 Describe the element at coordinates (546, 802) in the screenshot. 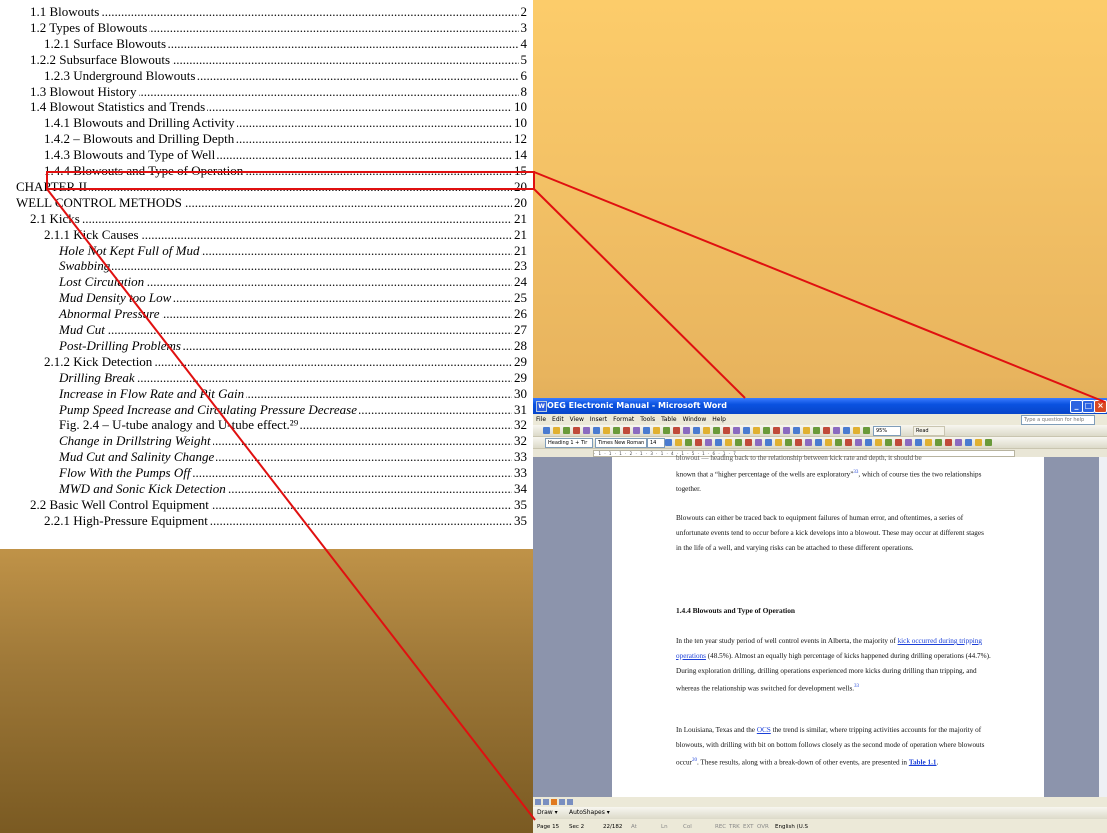

I see `web-view-icon` at that location.